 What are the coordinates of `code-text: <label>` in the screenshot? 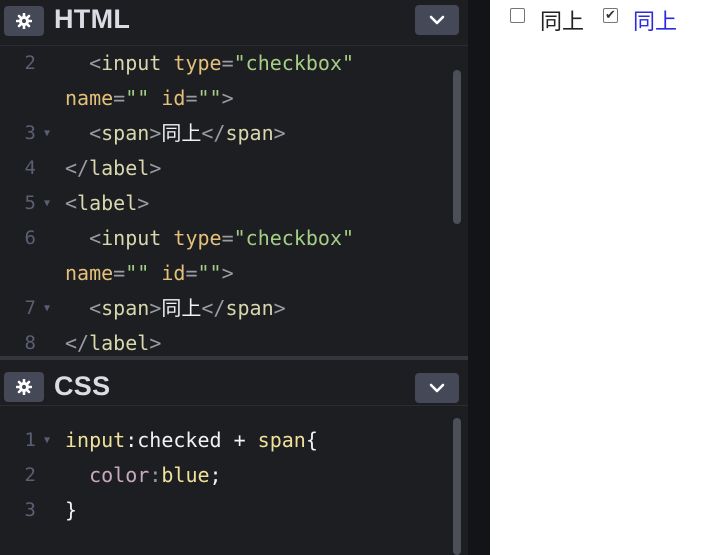 It's located at (107, 203).